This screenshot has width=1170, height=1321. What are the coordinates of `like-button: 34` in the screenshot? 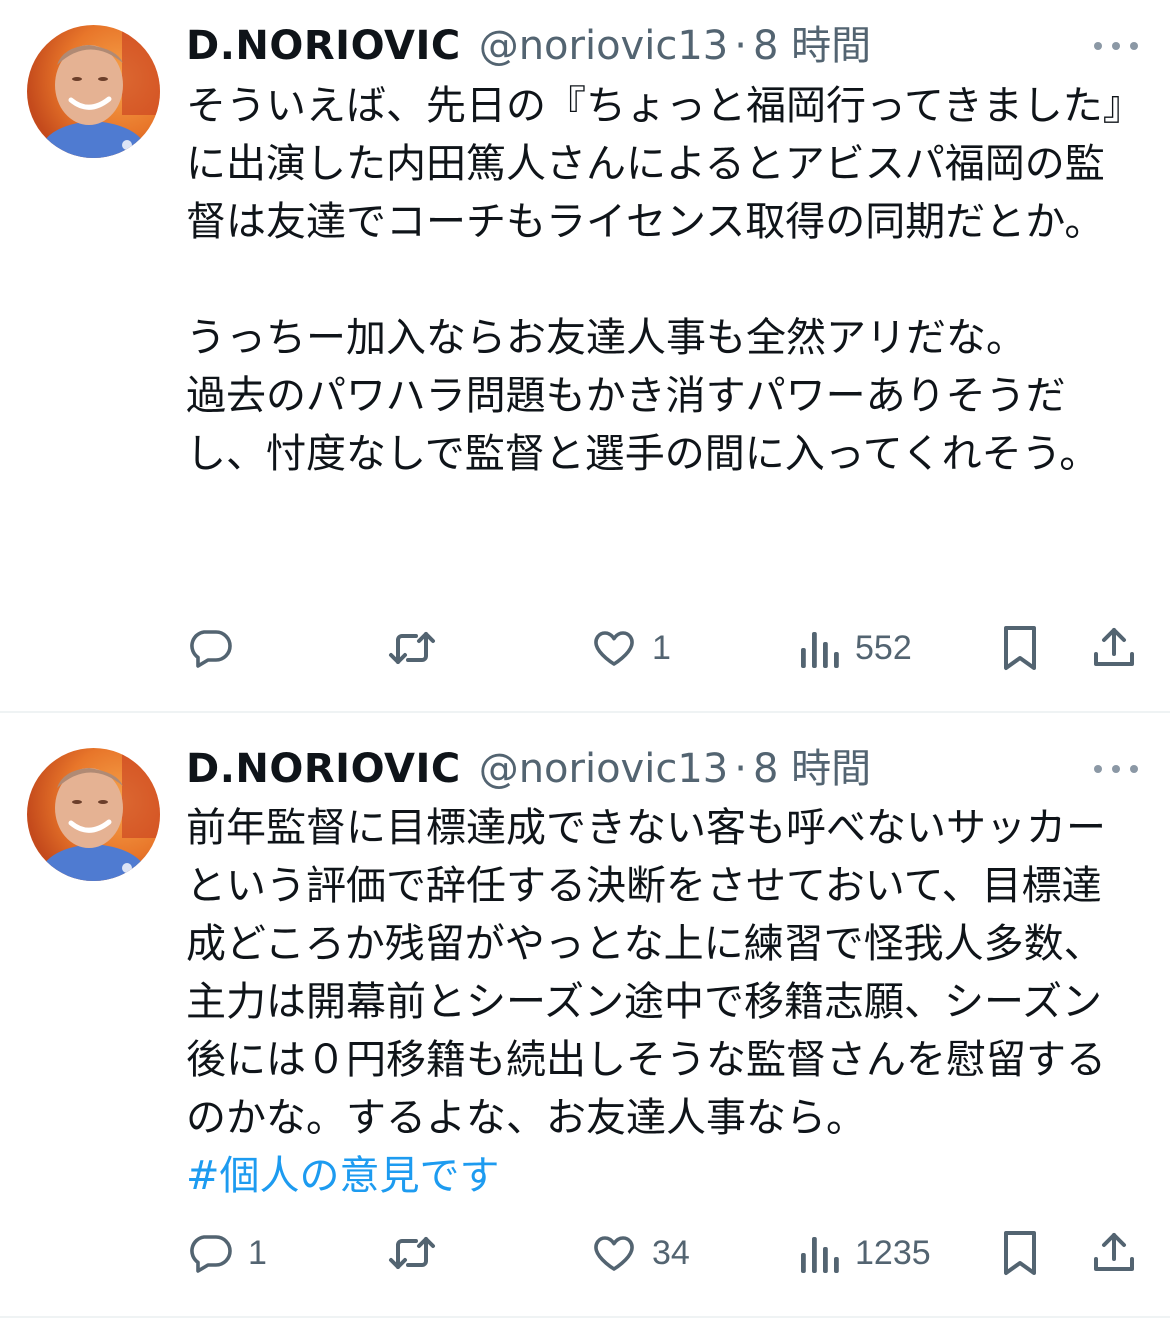 It's located at (640, 1253).